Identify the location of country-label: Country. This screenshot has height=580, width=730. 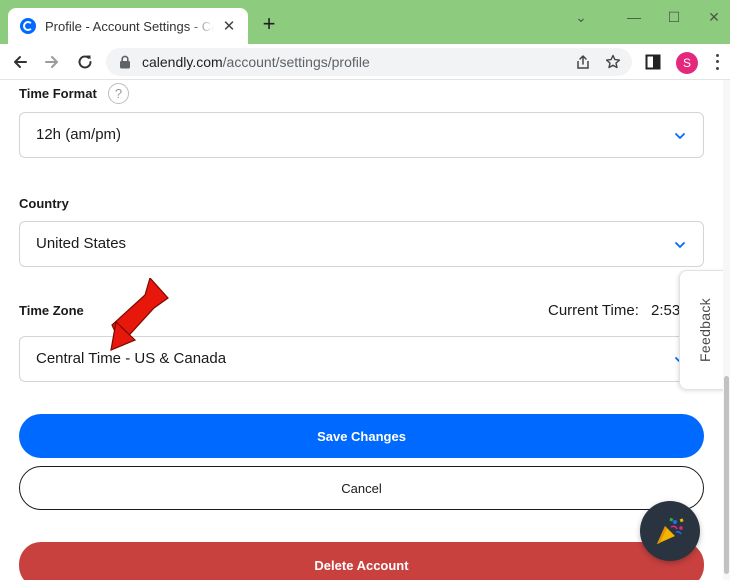
(44, 203).